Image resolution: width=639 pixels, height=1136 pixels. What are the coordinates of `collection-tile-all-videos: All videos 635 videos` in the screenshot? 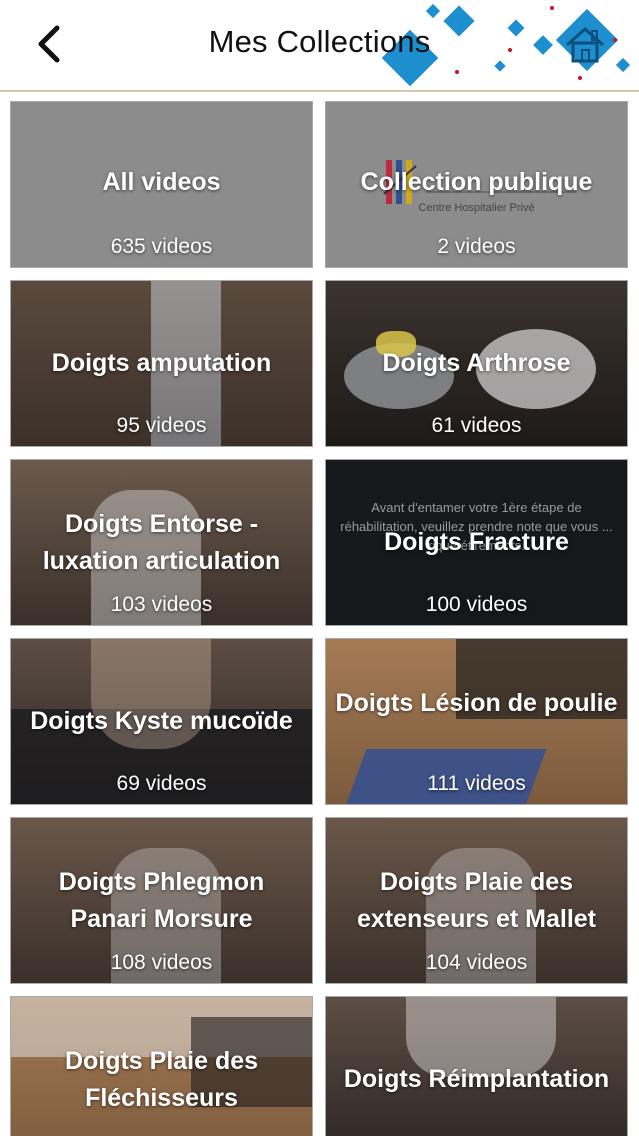 It's located at (161, 184).